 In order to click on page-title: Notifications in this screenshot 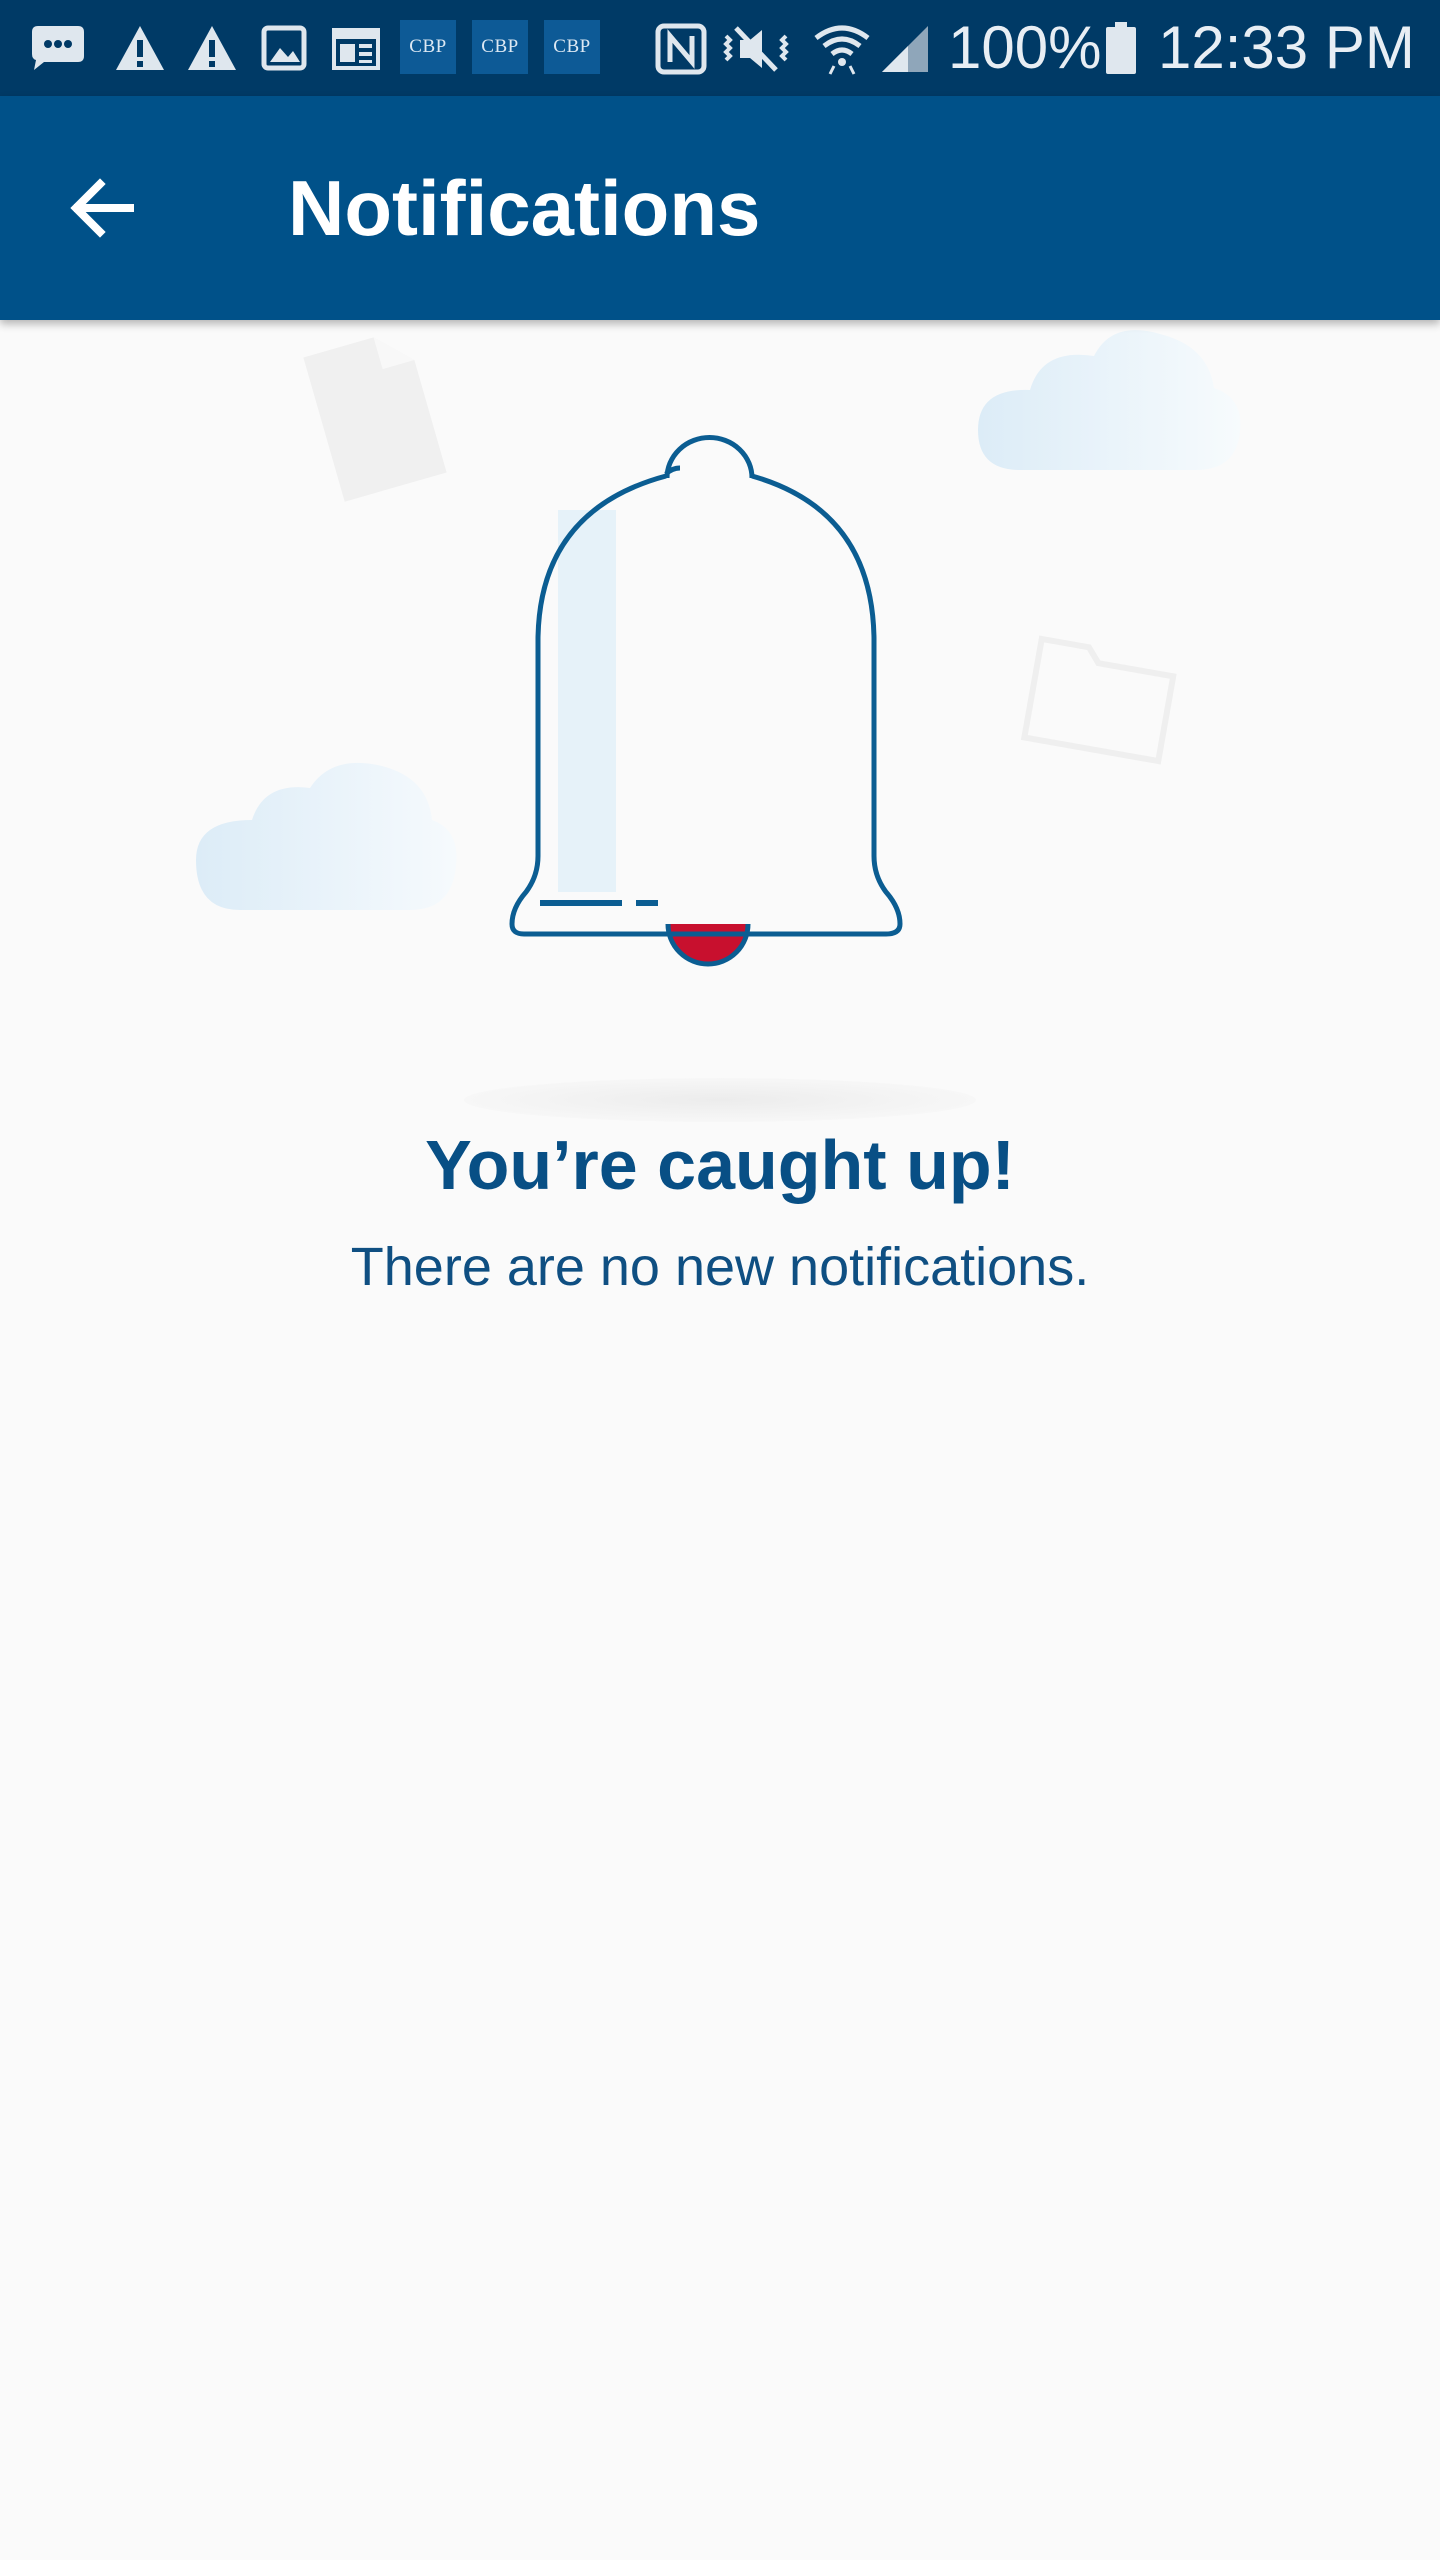, I will do `click(524, 208)`.